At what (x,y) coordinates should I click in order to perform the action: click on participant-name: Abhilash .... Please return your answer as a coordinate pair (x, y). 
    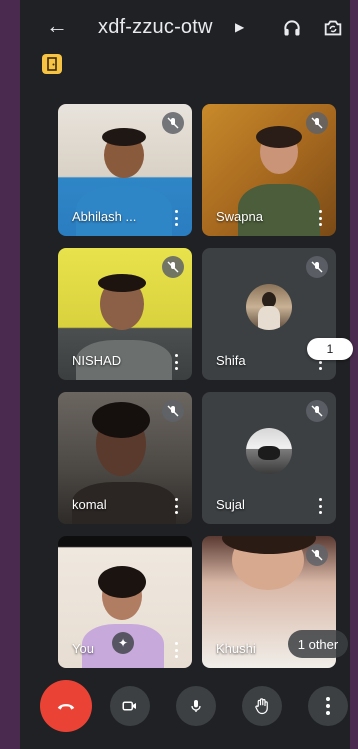
    Looking at the image, I should click on (104, 216).